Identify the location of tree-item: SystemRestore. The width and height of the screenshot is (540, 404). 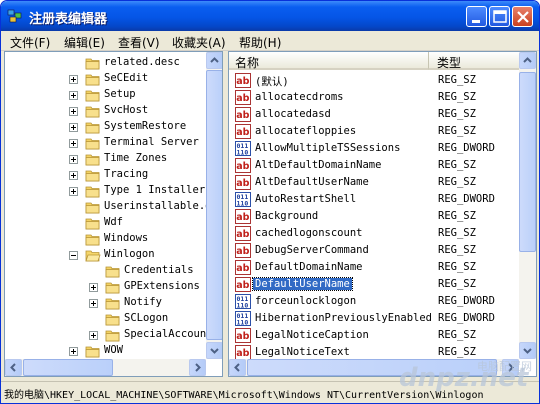
(105, 127).